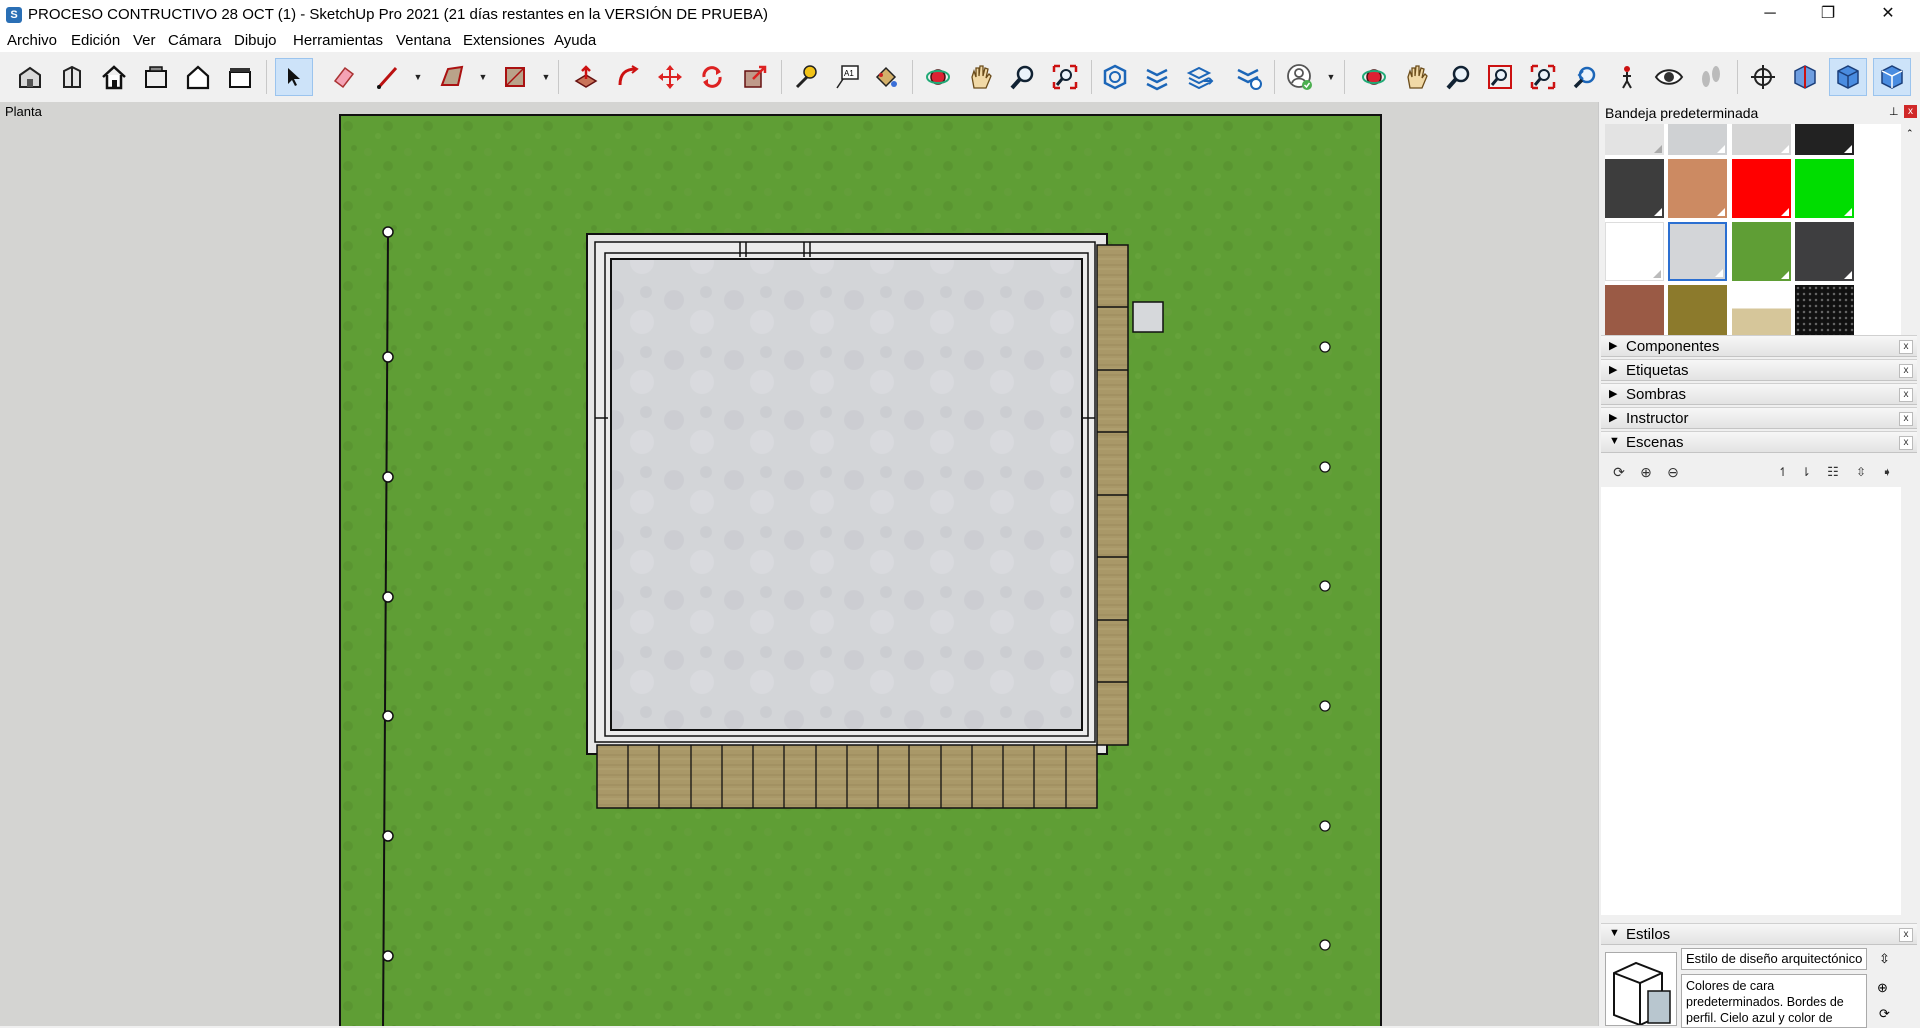 Image resolution: width=1920 pixels, height=1028 pixels. Describe the element at coordinates (886, 77) in the screenshot. I see `paint-bucket-tool-icon` at that location.